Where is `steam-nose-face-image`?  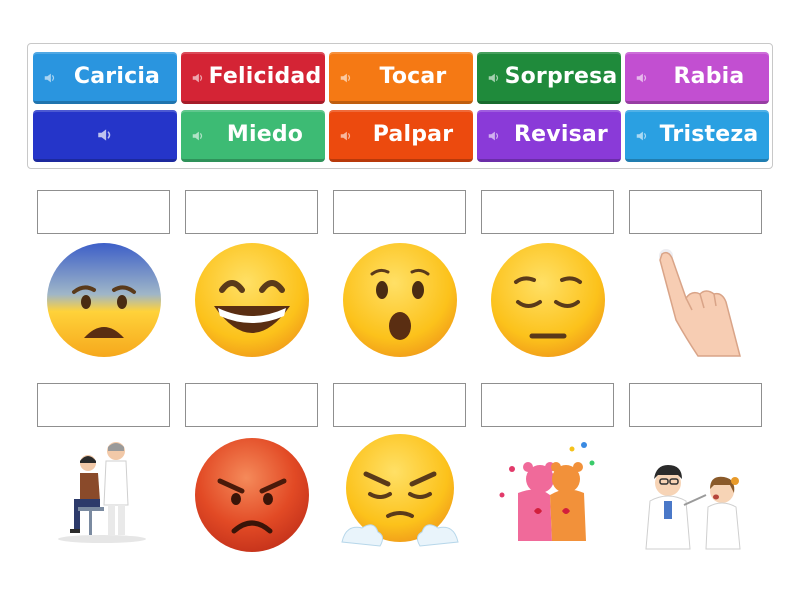 steam-nose-face-image is located at coordinates (400, 492).